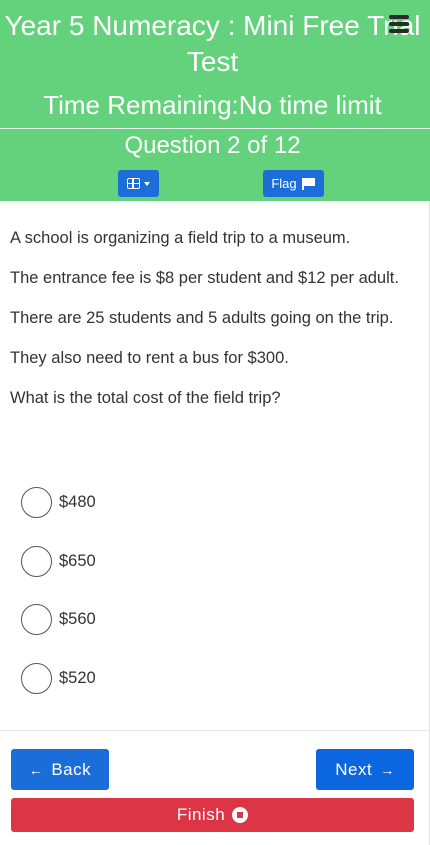 Image resolution: width=430 pixels, height=845 pixels. What do you see at coordinates (310, 105) in the screenshot?
I see `time-value: No time limit` at bounding box center [310, 105].